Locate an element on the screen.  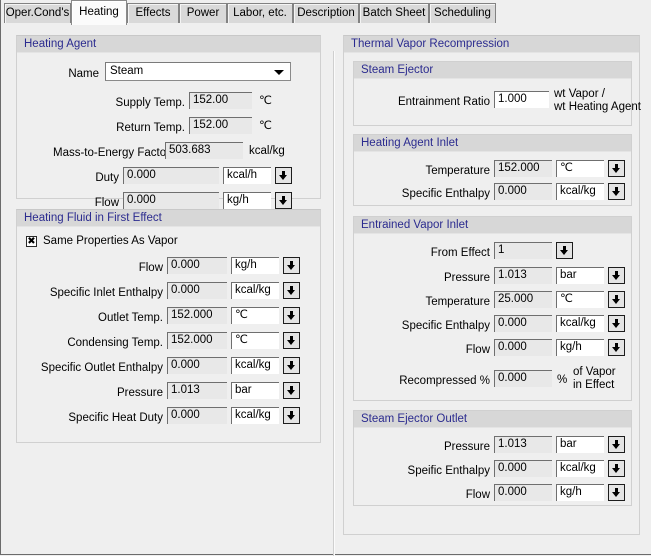
supply-temp-label: Supply Temp. is located at coordinates (150, 103).